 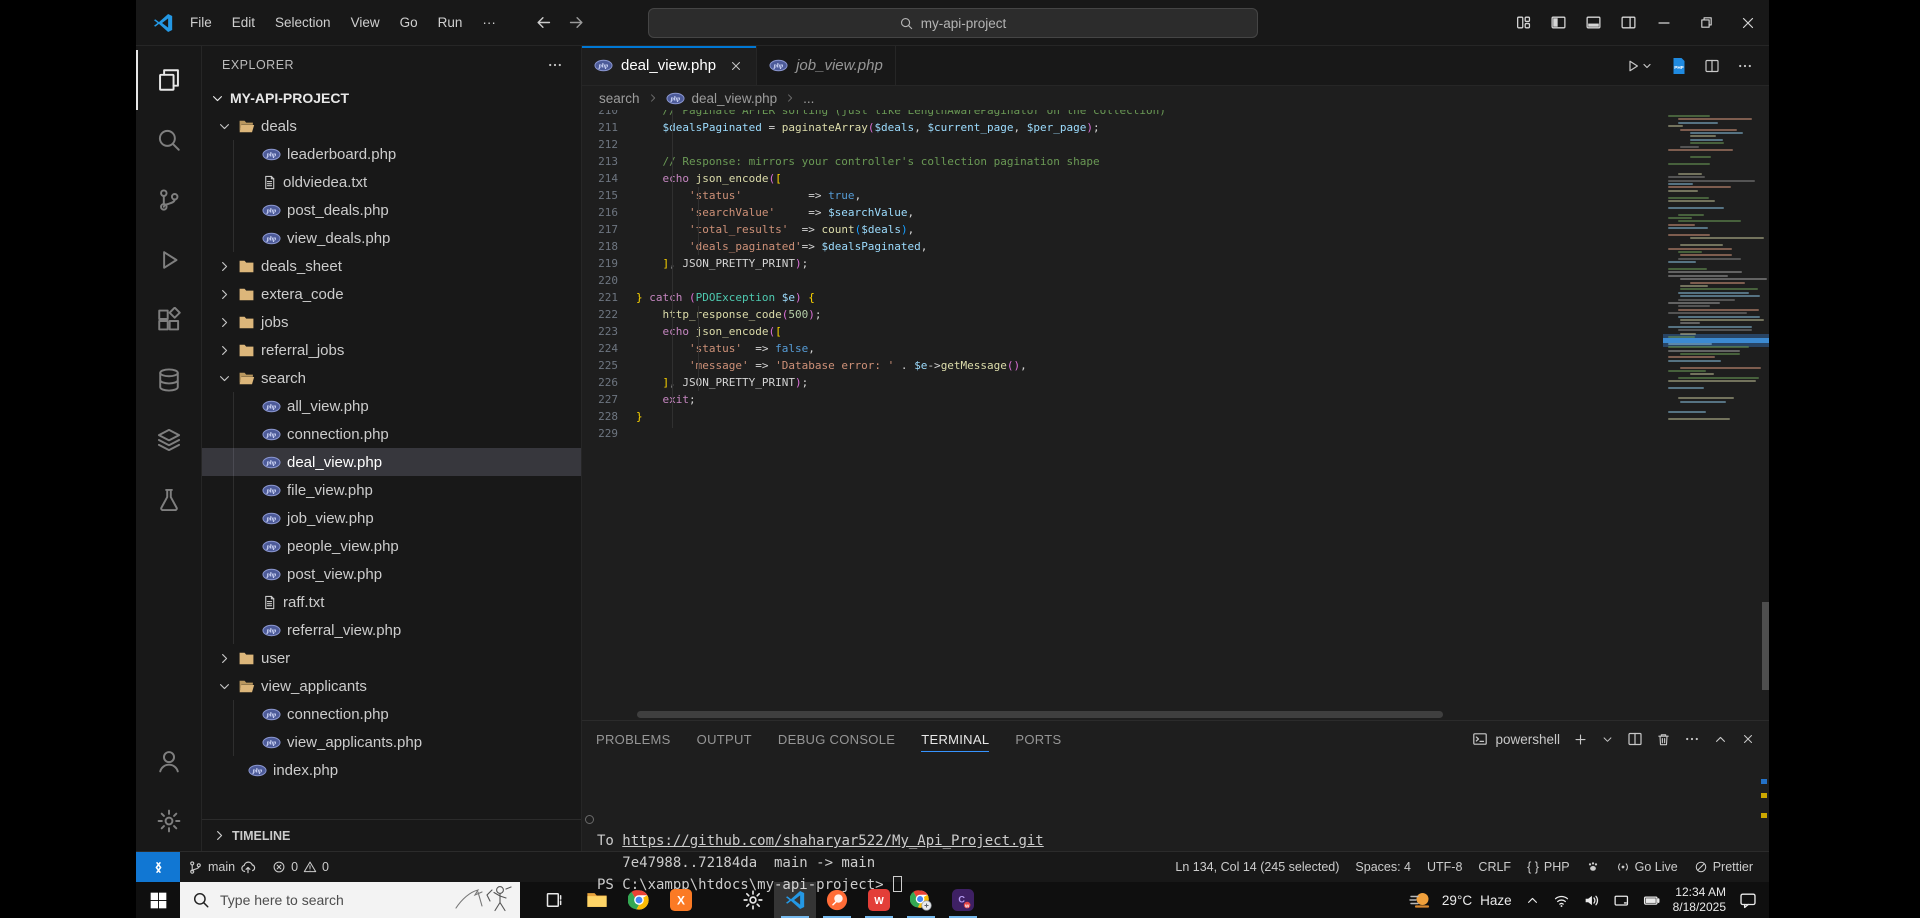 I want to click on kill-terminal-icon, so click(x=1663, y=739).